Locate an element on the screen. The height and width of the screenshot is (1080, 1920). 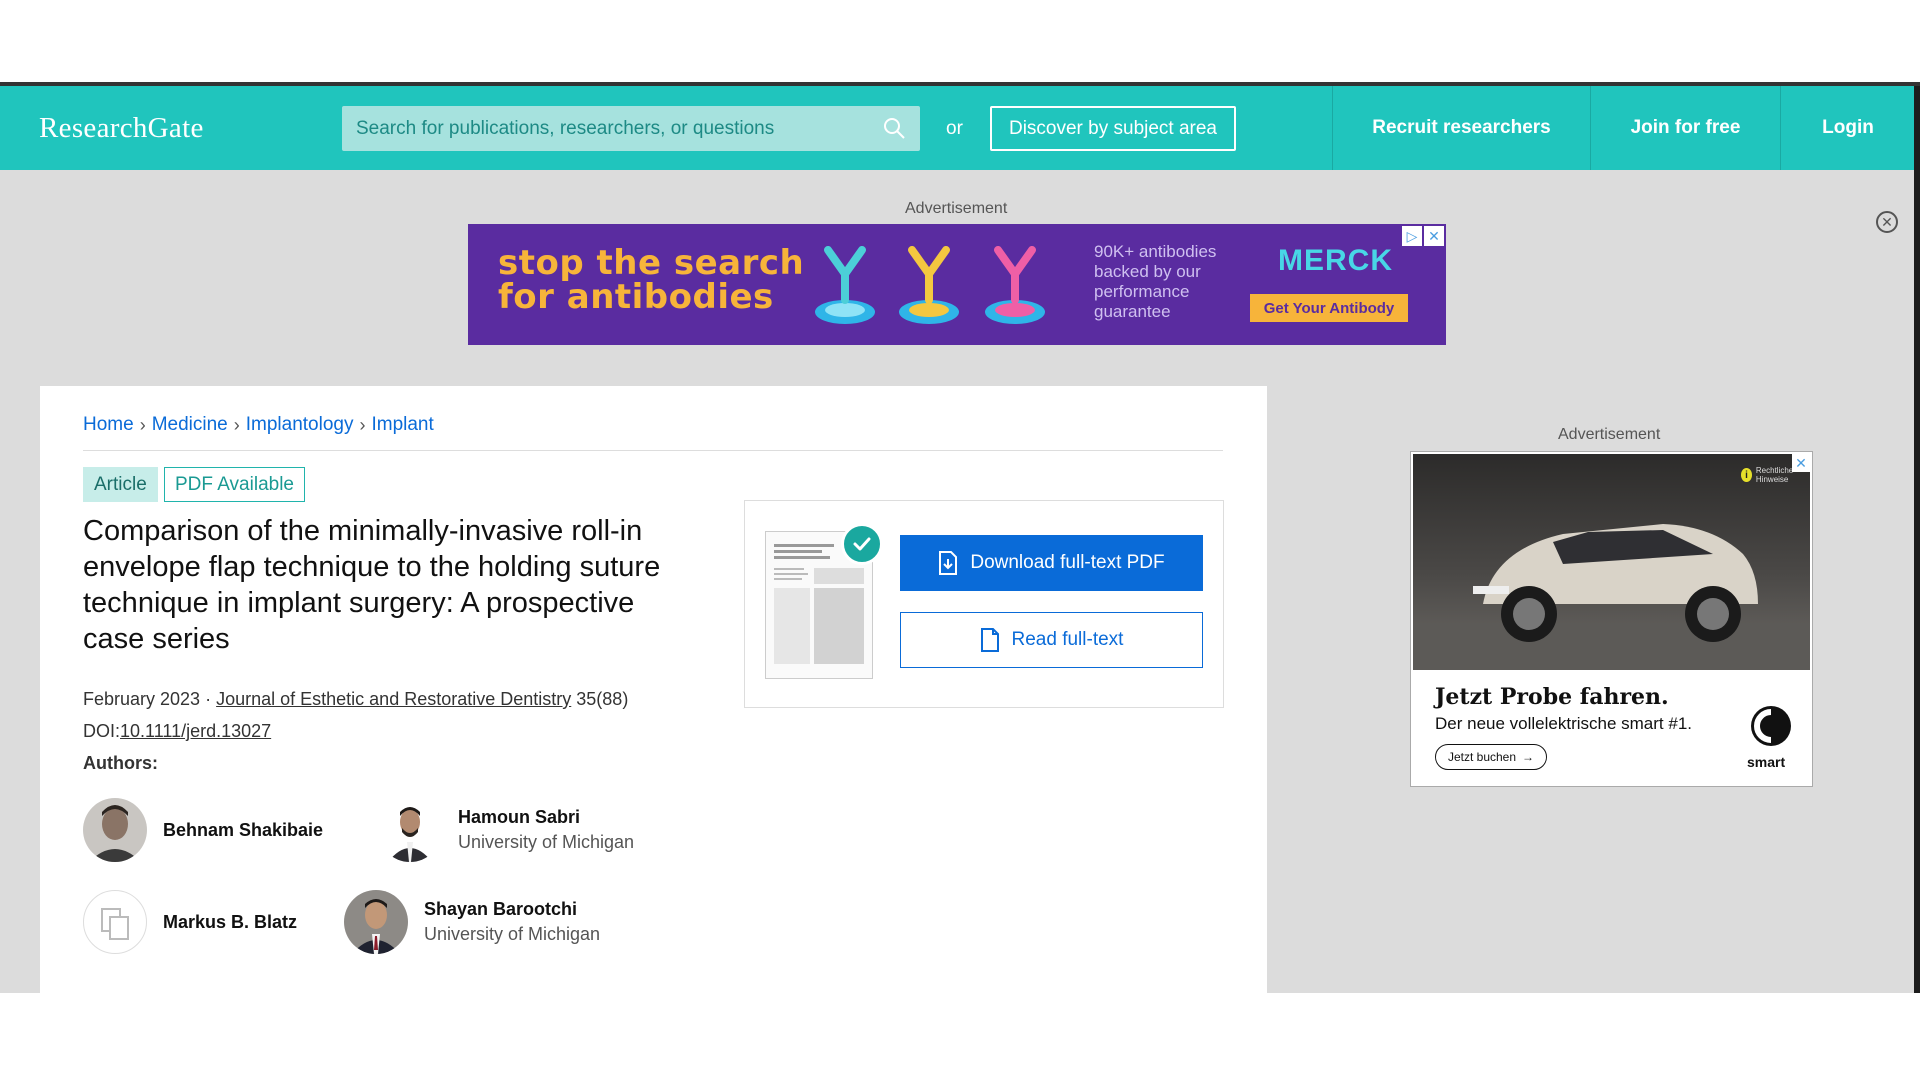
divider is located at coordinates (653, 450).